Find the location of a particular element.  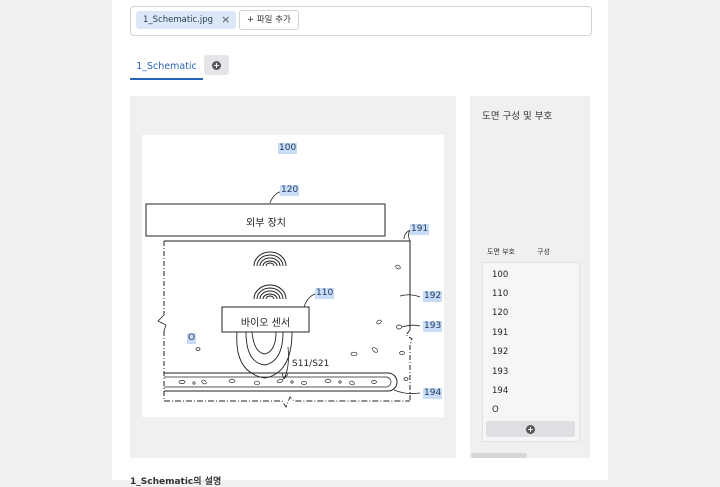

ref-label-192: 192 is located at coordinates (433, 296).